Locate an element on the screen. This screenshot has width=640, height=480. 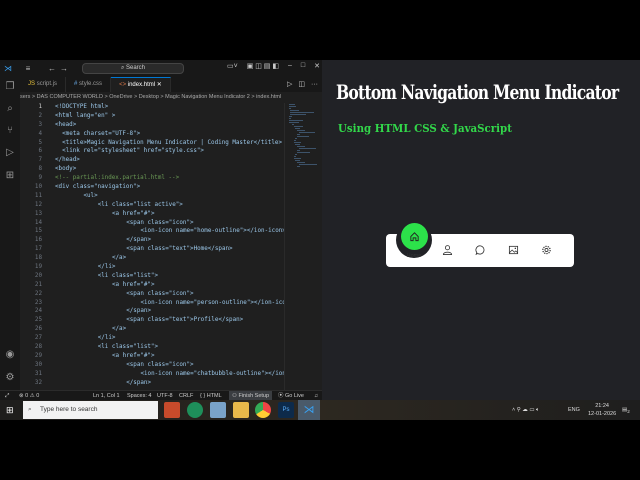
minimize-button: – is located at coordinates (290, 66).